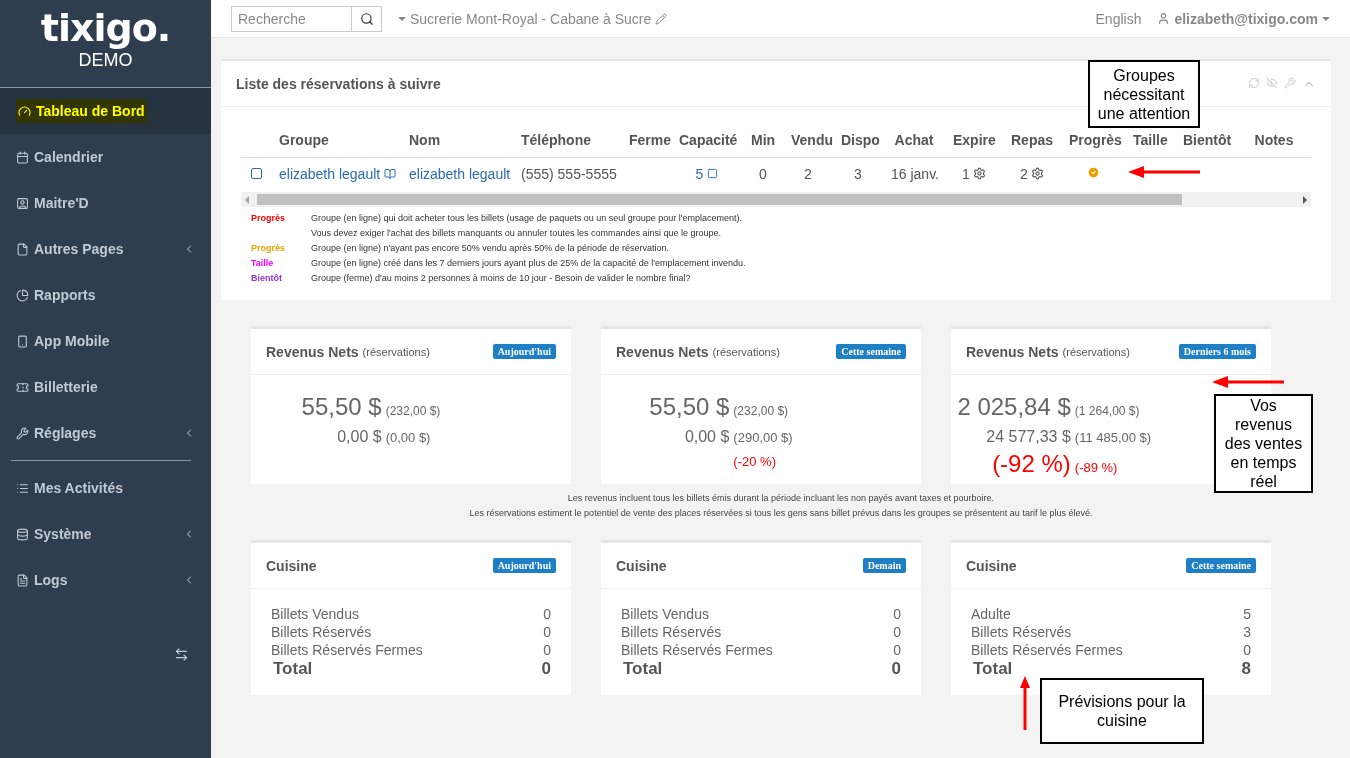 The width and height of the screenshot is (1350, 758). Describe the element at coordinates (460, 173) in the screenshot. I see `name-link: elizabeth legault` at that location.